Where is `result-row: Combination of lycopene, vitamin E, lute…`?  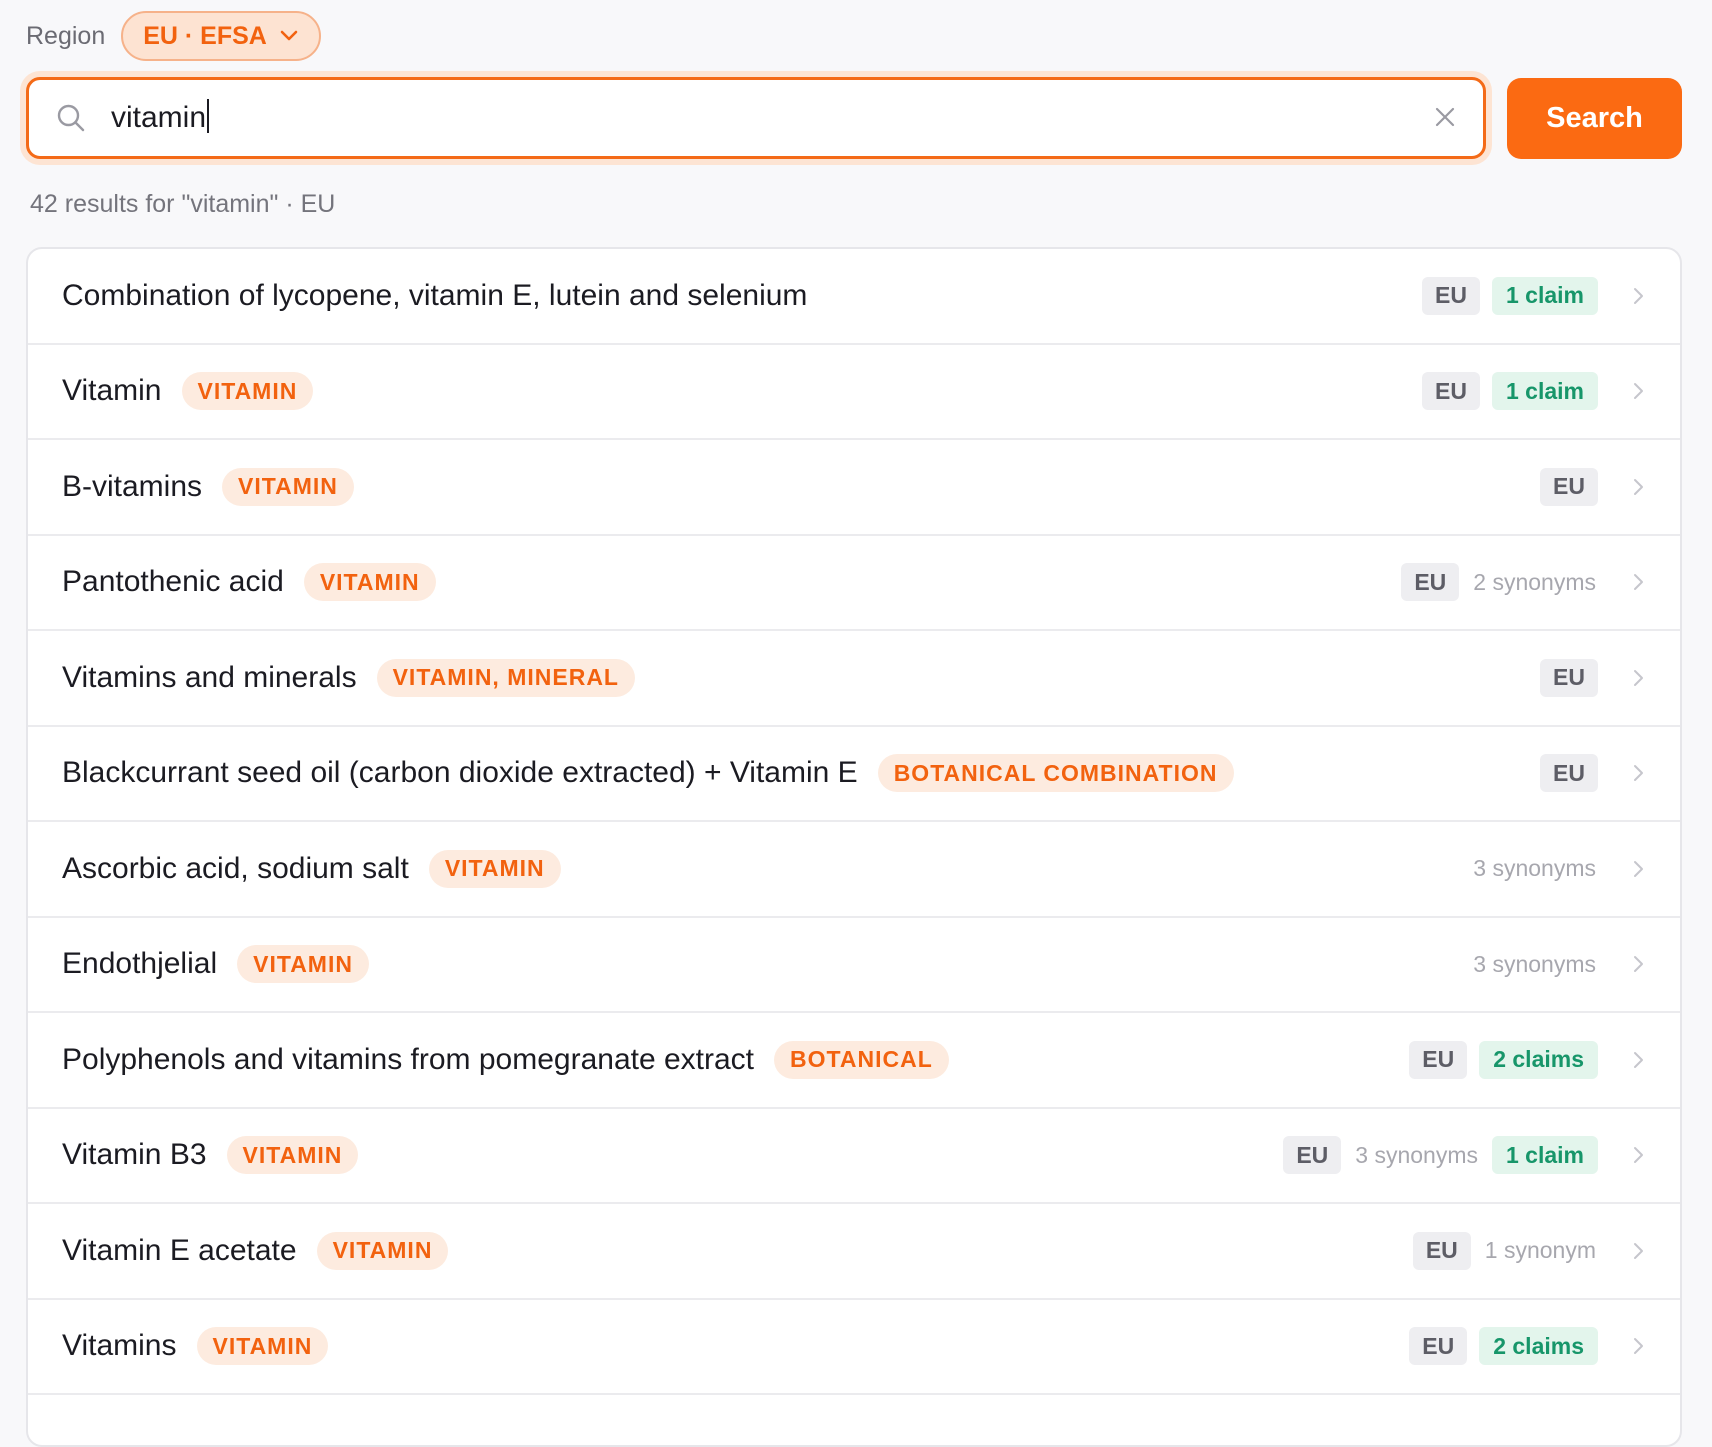
result-row: Combination of lycopene, vitamin E, lute… is located at coordinates (854, 297).